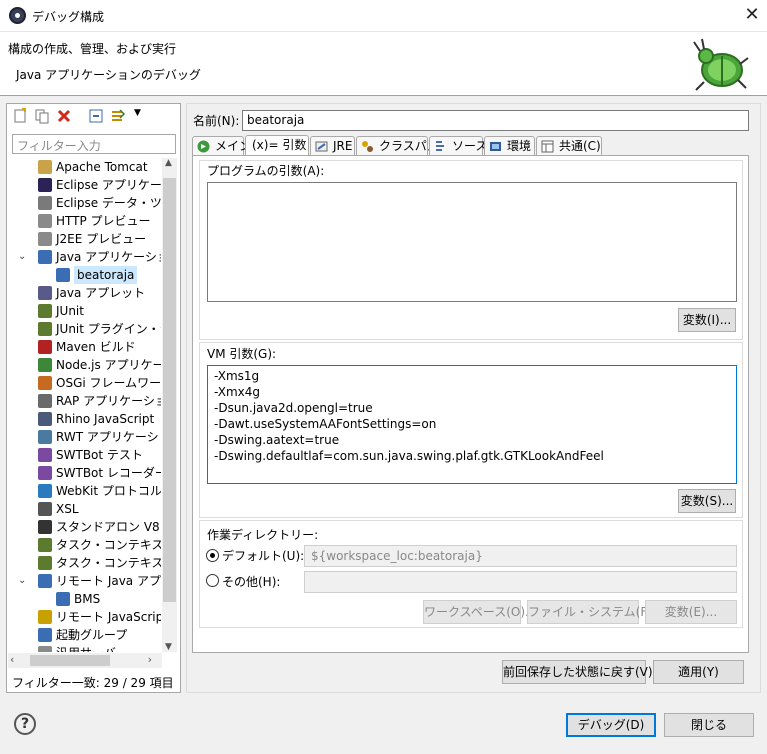 This screenshot has width=767, height=754. What do you see at coordinates (458, 146) in the screenshot?
I see `tab-source: ソース` at bounding box center [458, 146].